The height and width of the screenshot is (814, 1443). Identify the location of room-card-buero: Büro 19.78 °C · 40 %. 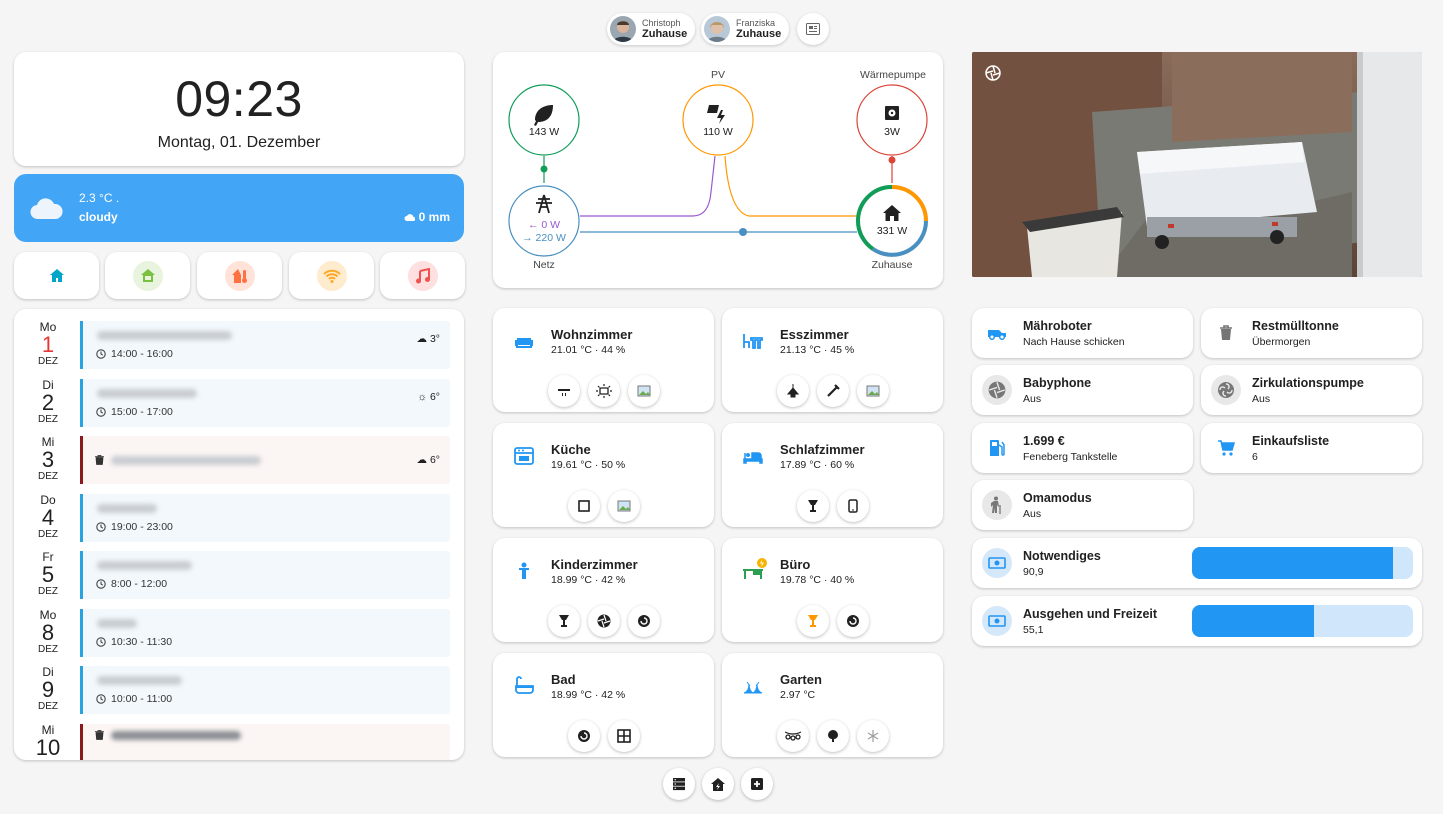
(832, 590).